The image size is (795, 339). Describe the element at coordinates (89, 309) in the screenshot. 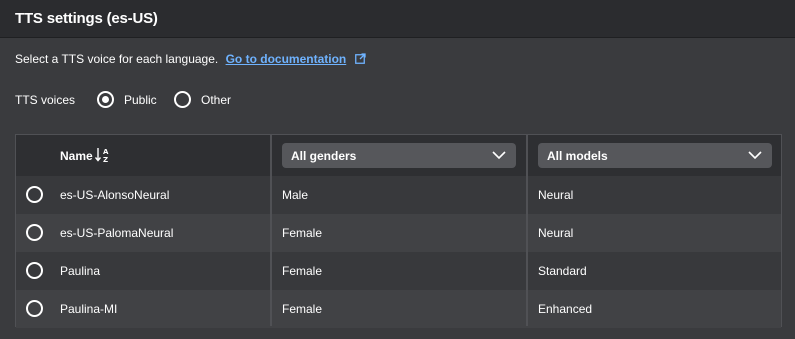

I see `voice-name: Paulina-MI` at that location.